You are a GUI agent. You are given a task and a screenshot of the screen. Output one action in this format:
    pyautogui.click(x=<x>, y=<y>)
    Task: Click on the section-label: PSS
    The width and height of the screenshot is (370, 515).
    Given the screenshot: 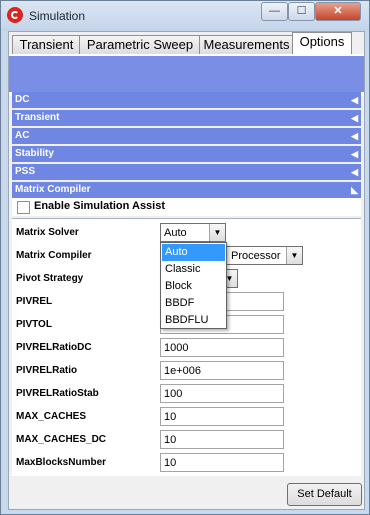 What is the action you would take?
    pyautogui.click(x=25, y=171)
    